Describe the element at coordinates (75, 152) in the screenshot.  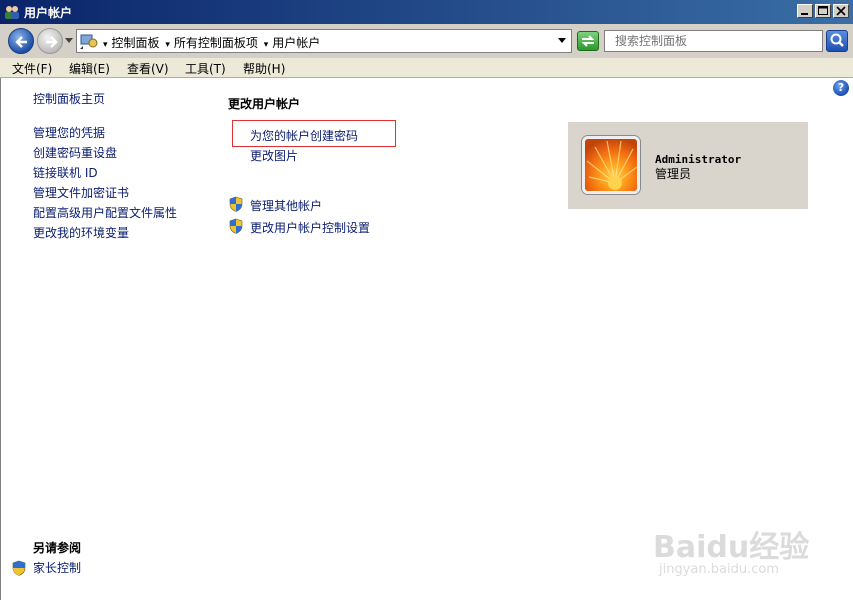
I see `sidebar-link-password-reset-disk: 创建密码重设盘` at that location.